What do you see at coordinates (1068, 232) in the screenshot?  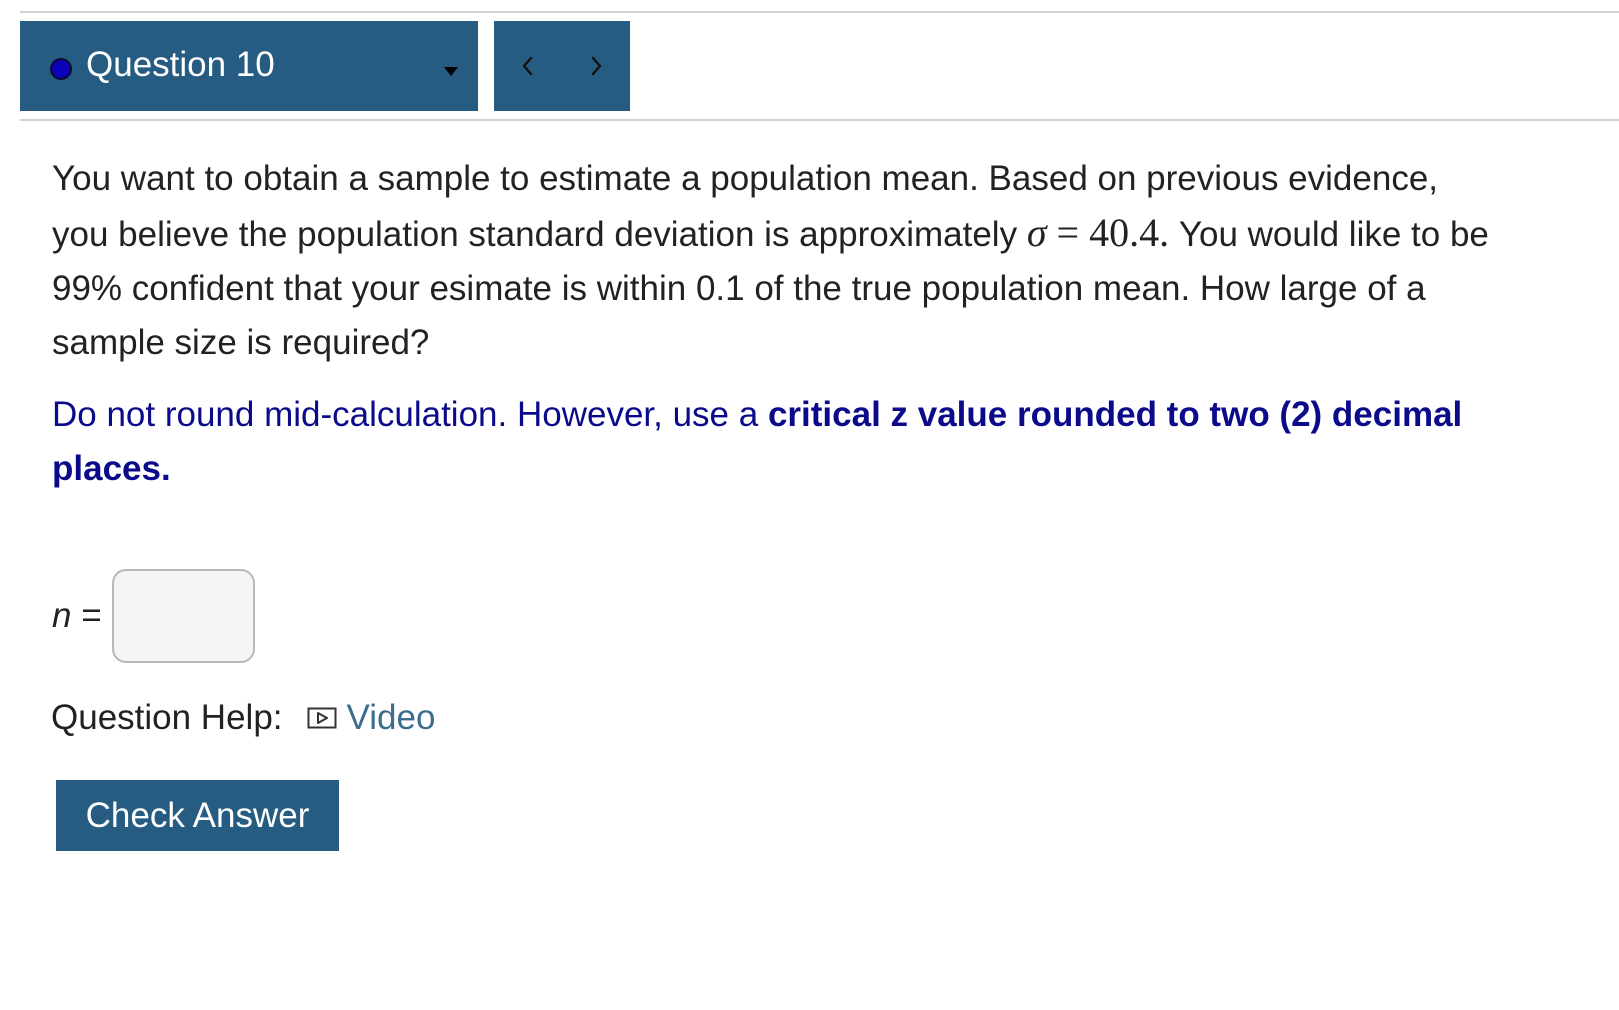 I see `sigma-equals: =` at bounding box center [1068, 232].